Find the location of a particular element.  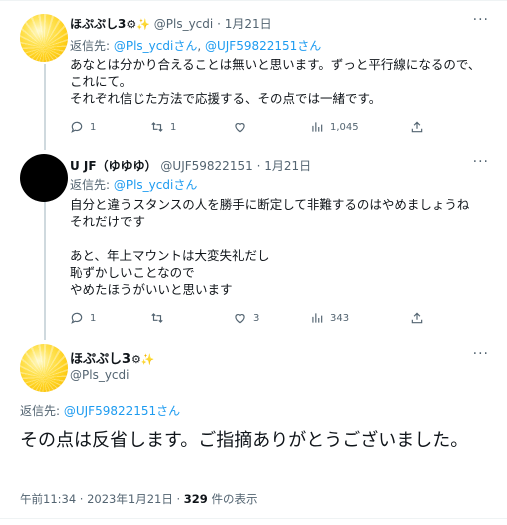

views-label: 件の表示 is located at coordinates (232, 499).